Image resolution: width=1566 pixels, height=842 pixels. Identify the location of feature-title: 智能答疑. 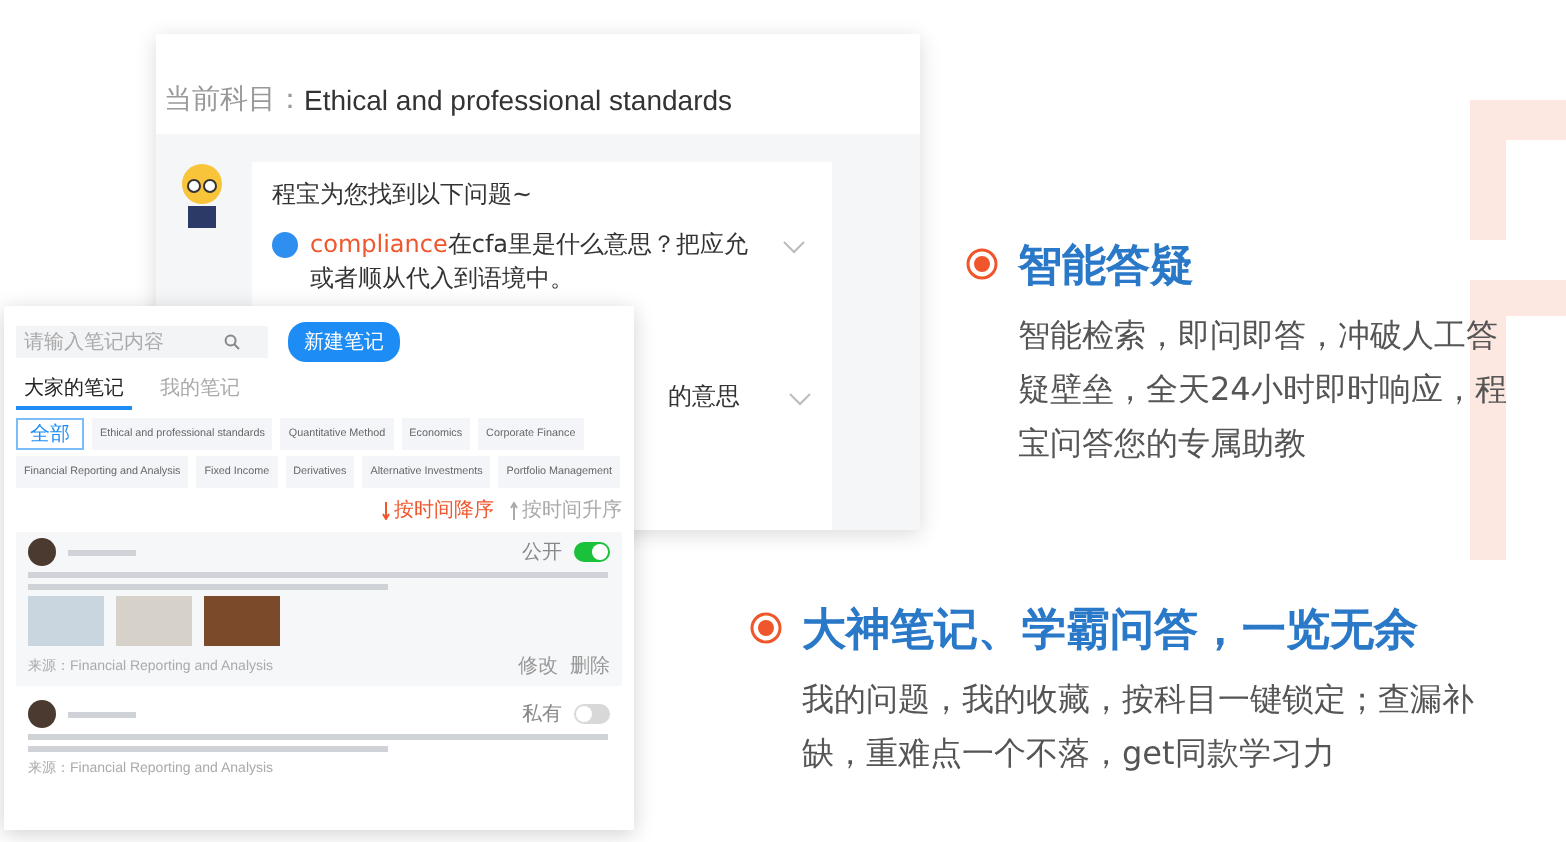
(1107, 268).